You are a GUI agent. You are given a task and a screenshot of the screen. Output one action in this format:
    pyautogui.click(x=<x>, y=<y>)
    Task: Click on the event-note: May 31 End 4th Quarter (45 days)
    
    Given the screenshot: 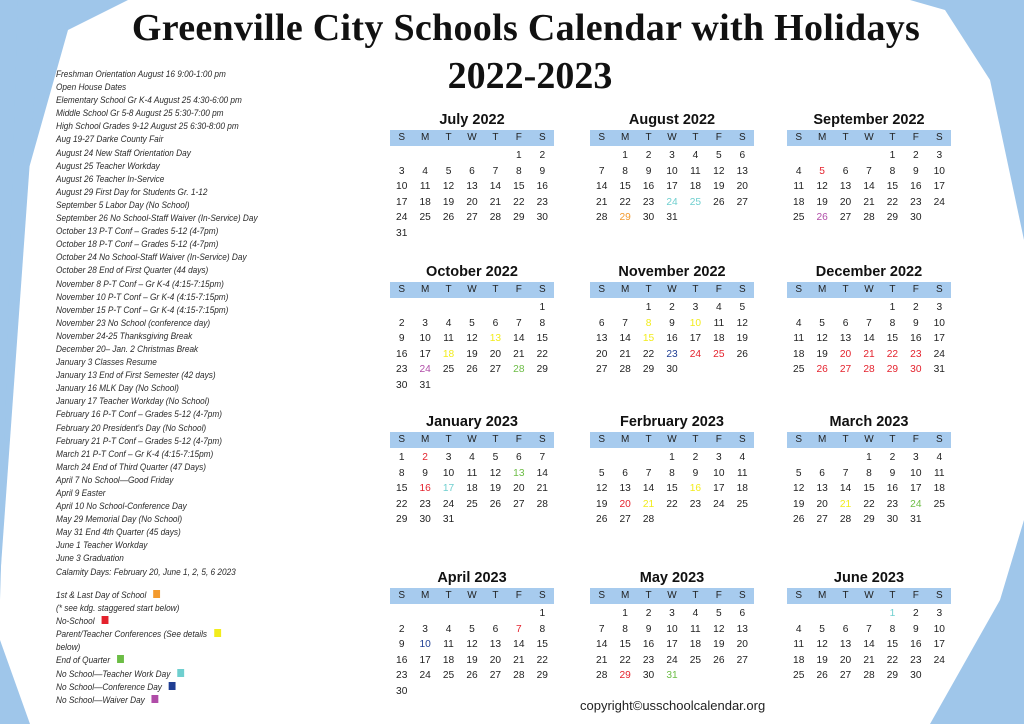 What is the action you would take?
    pyautogui.click(x=118, y=533)
    